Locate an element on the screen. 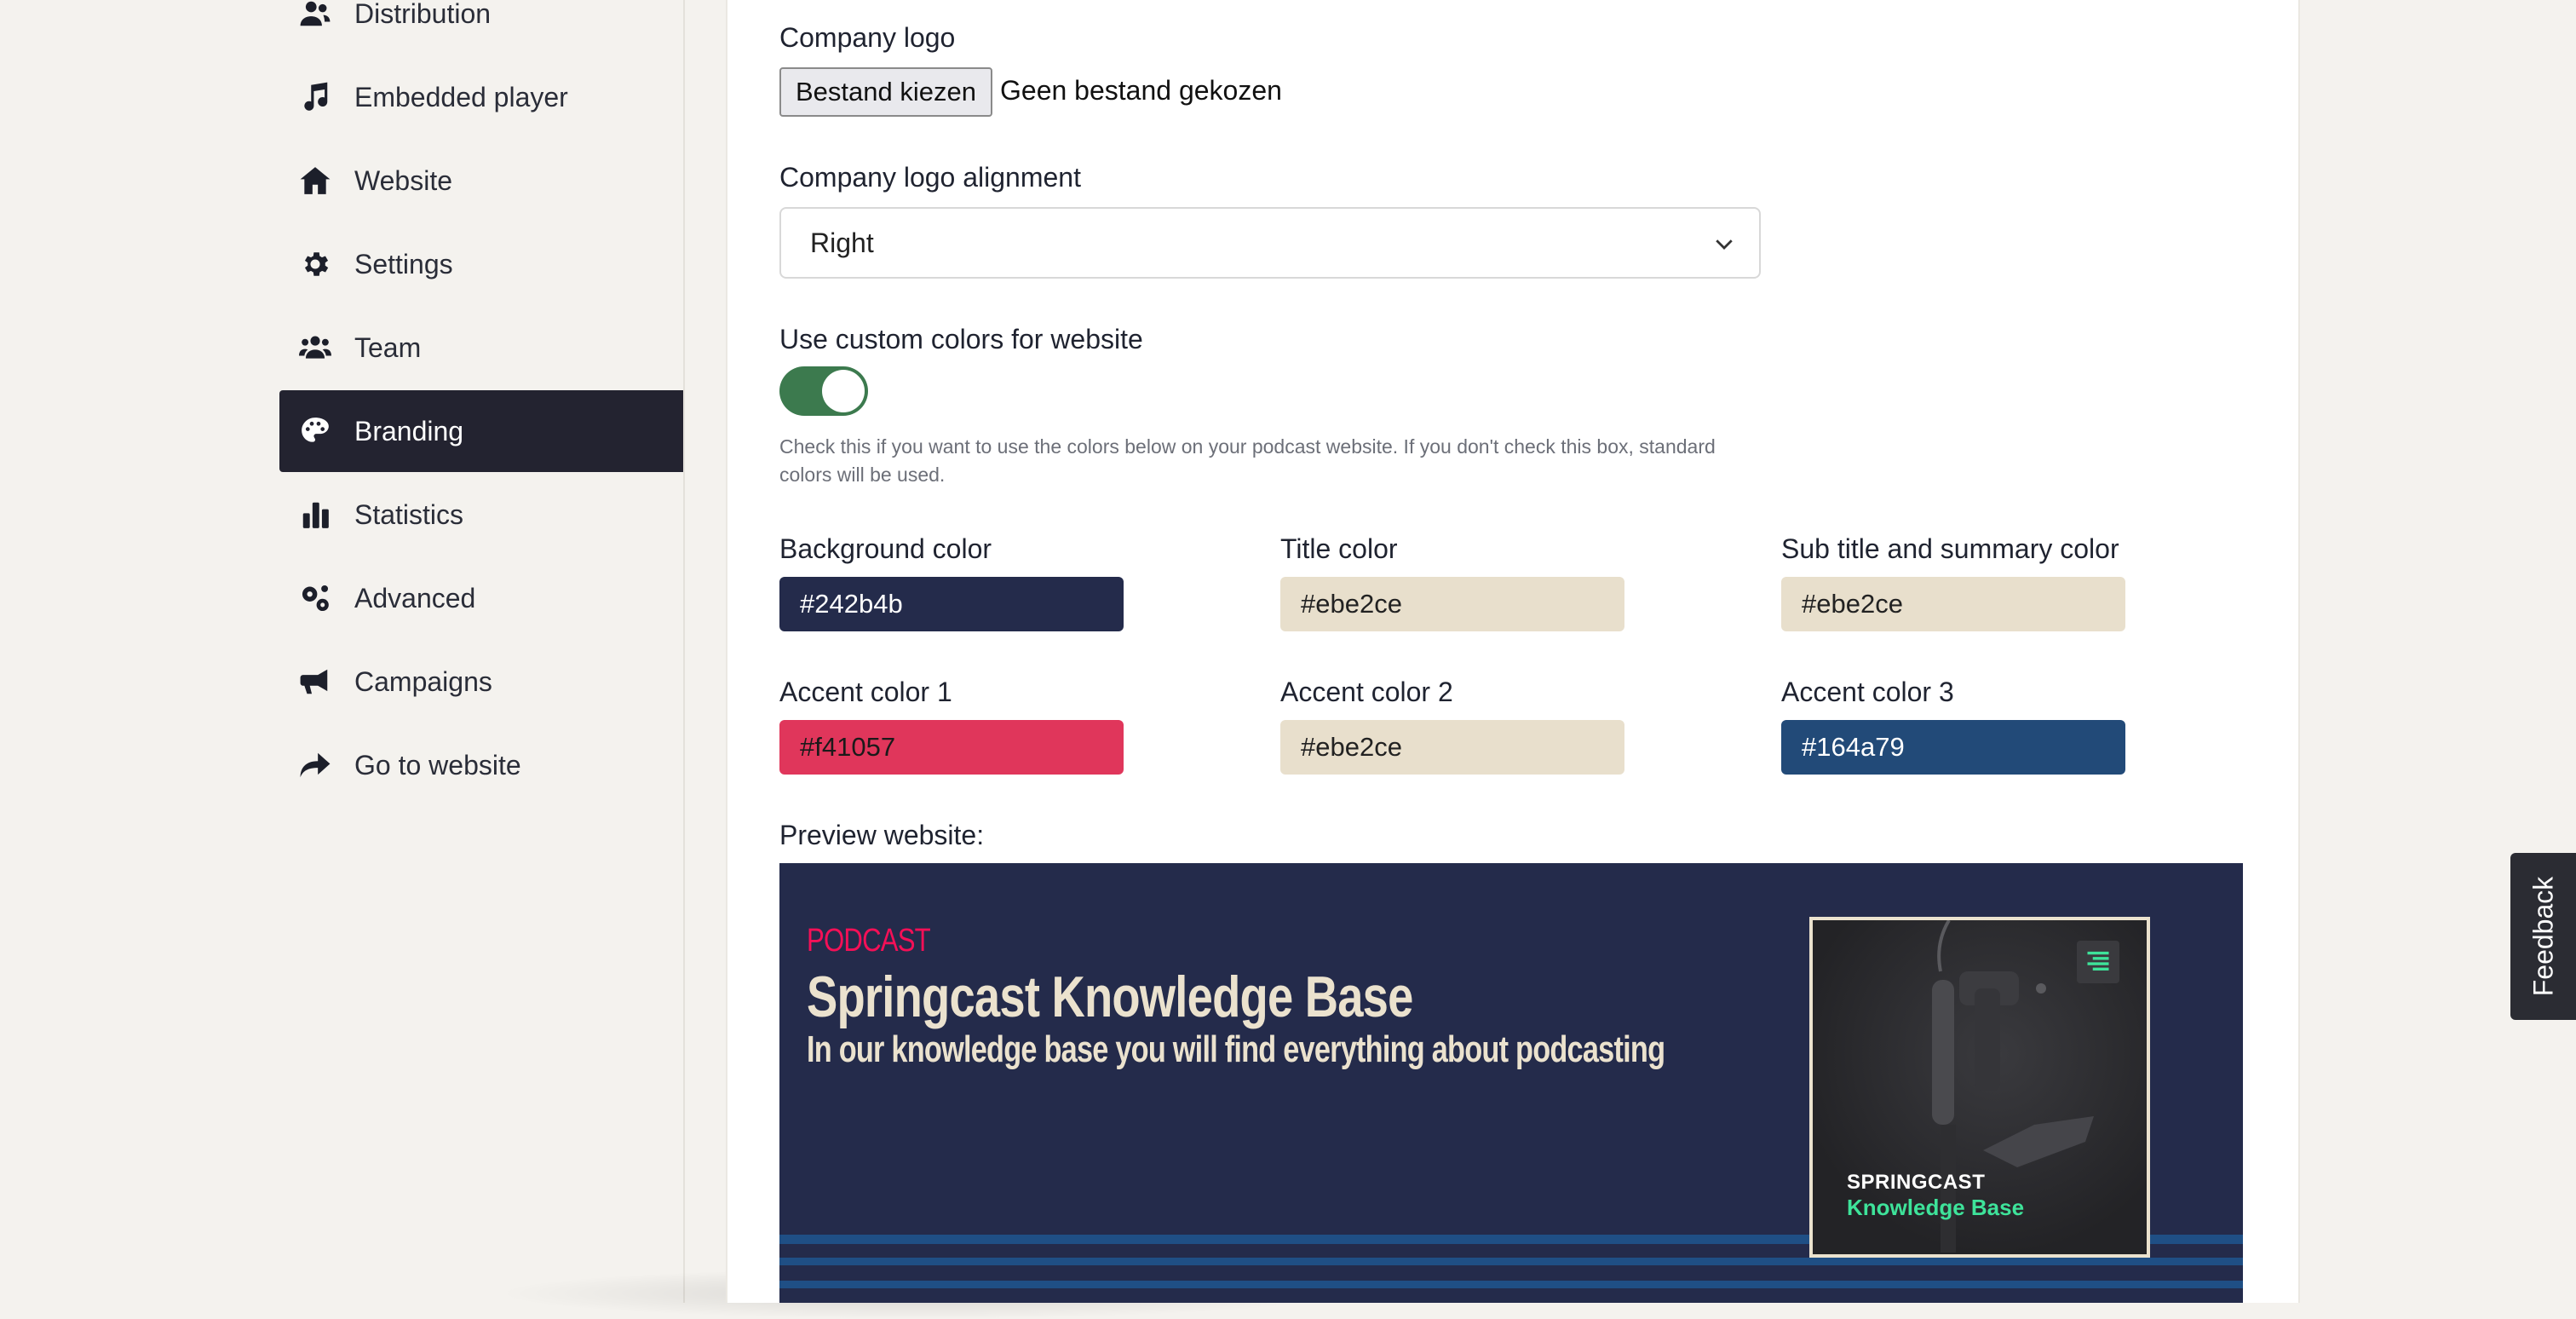 This screenshot has height=1319, width=2576. subtitle-color-input: #ebe2ce is located at coordinates (1953, 604).